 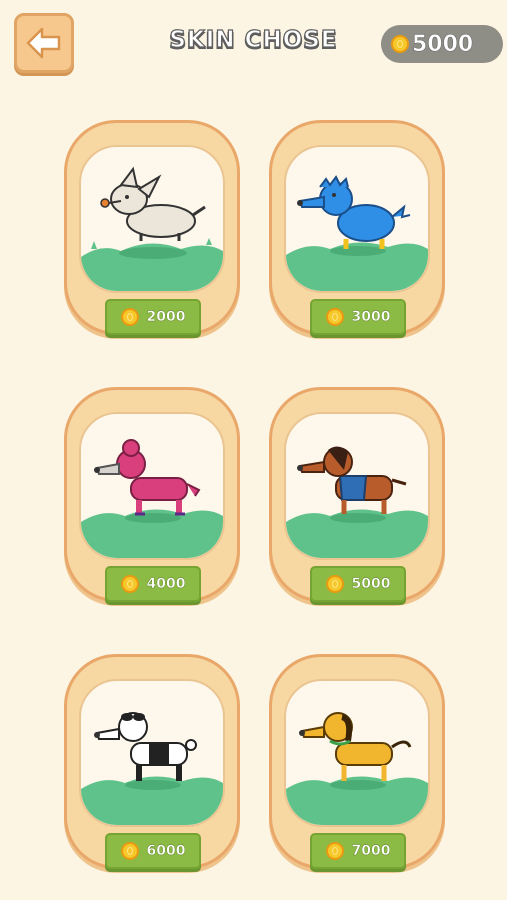 I want to click on price-button: 3000, so click(x=358, y=317).